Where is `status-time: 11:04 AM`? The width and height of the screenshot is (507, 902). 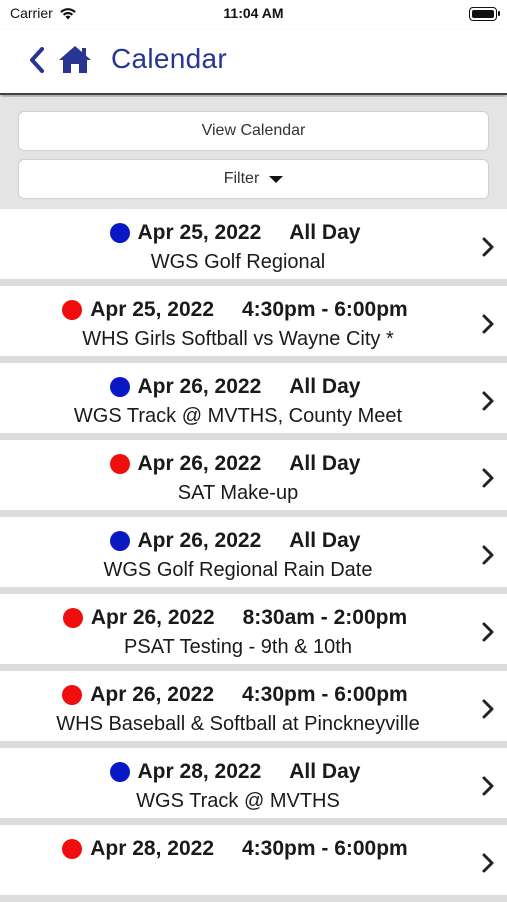
status-time: 11:04 AM is located at coordinates (253, 13).